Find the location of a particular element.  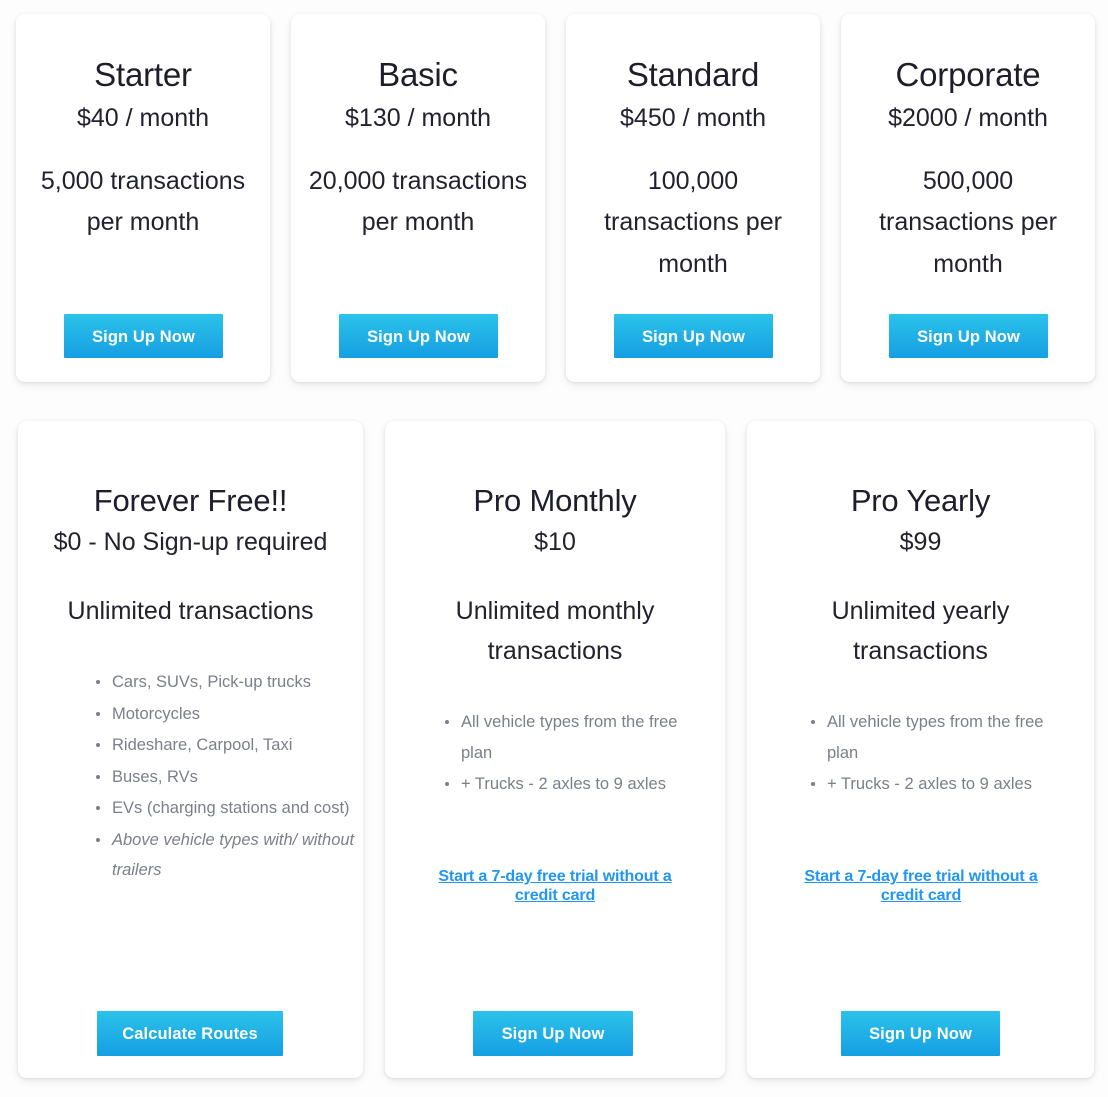

plan-price: $0 - No Sign-up required is located at coordinates (190, 541).